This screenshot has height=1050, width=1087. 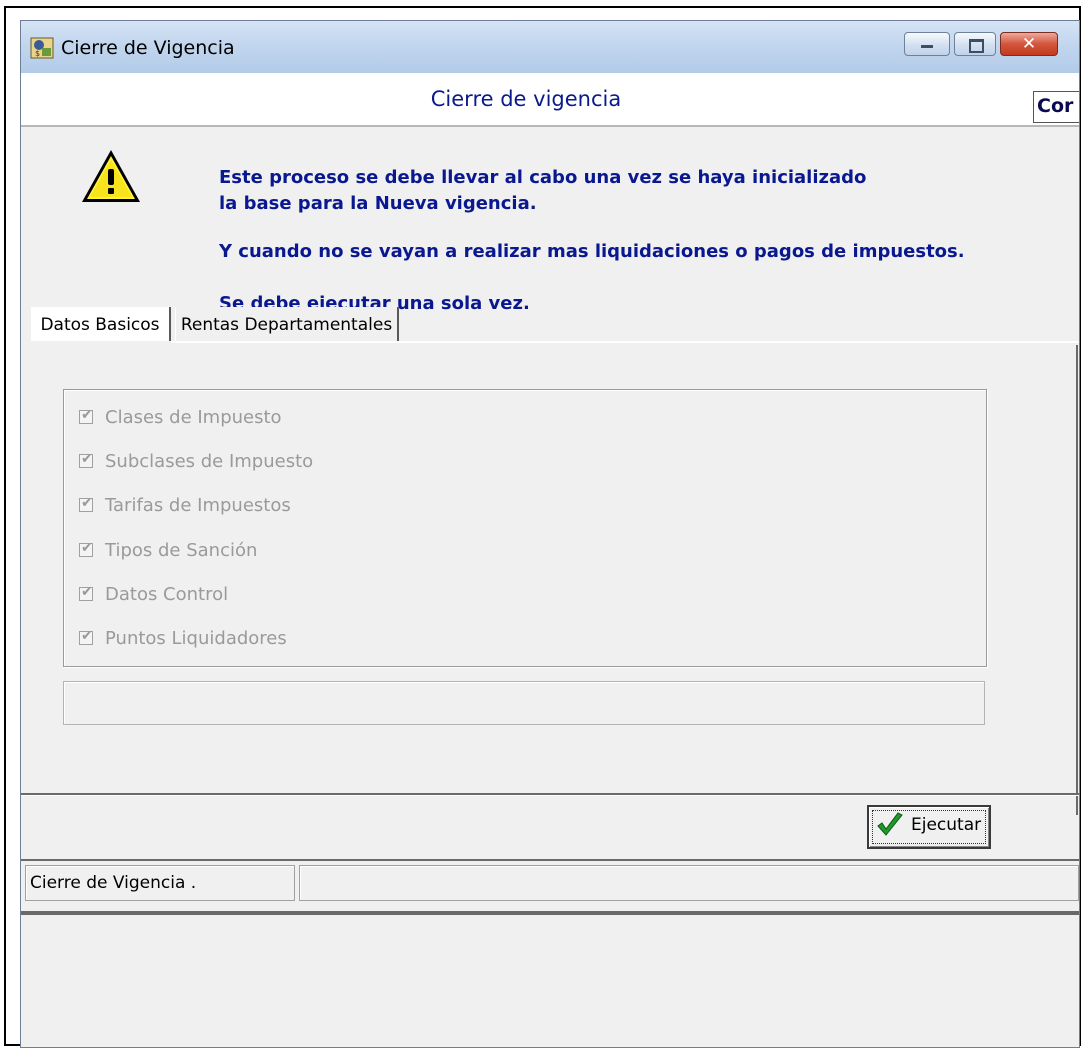 I want to click on warning-icon, so click(x=111, y=176).